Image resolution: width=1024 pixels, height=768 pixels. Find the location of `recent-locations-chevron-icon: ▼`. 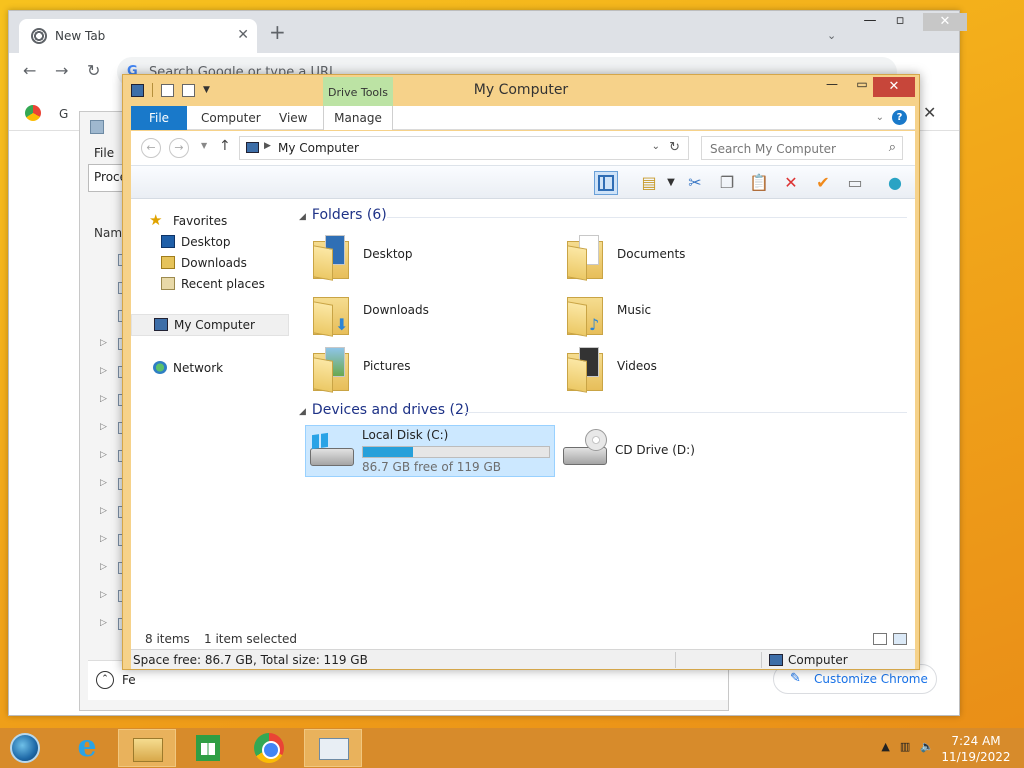

recent-locations-chevron-icon: ▼ is located at coordinates (204, 145).